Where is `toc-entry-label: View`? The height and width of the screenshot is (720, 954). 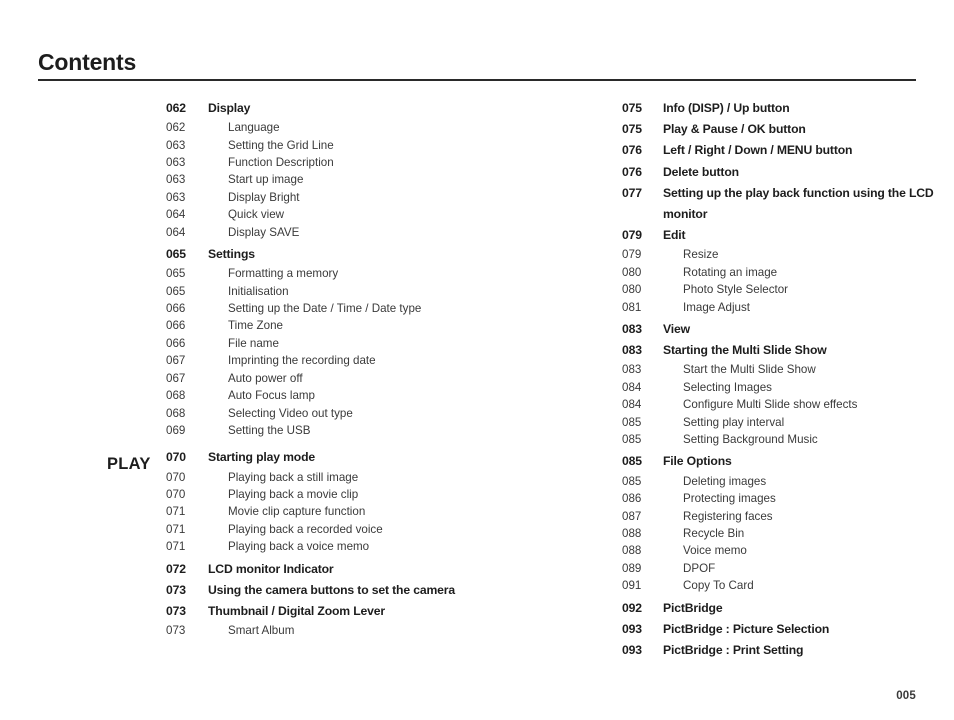 toc-entry-label: View is located at coordinates (676, 329).